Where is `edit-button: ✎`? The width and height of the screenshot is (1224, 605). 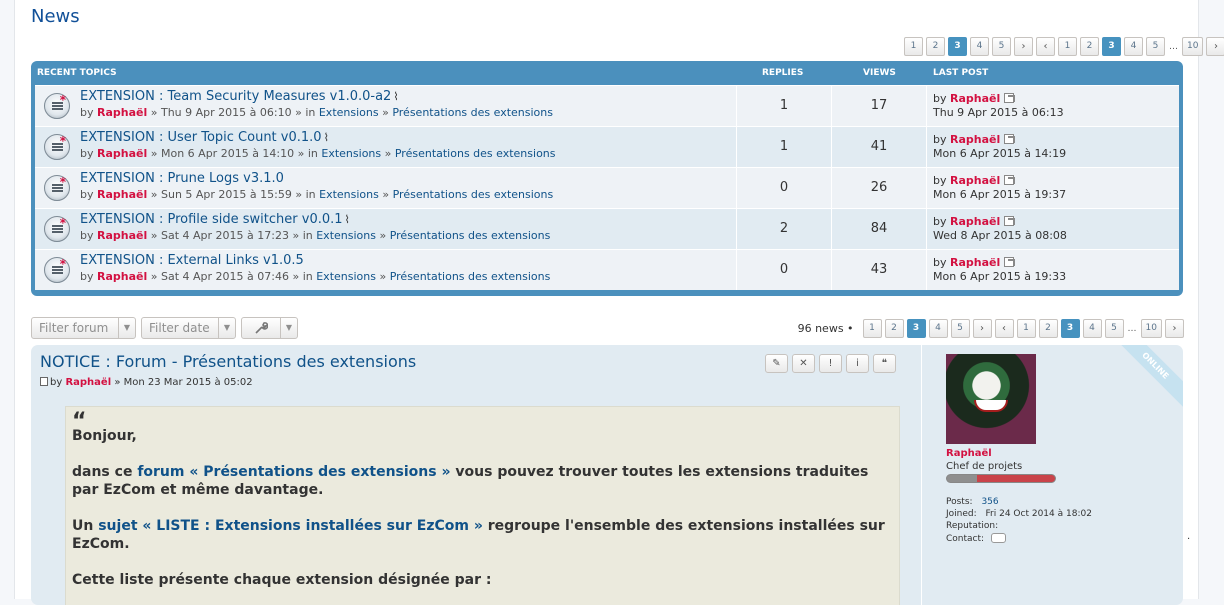
edit-button: ✎ is located at coordinates (776, 363).